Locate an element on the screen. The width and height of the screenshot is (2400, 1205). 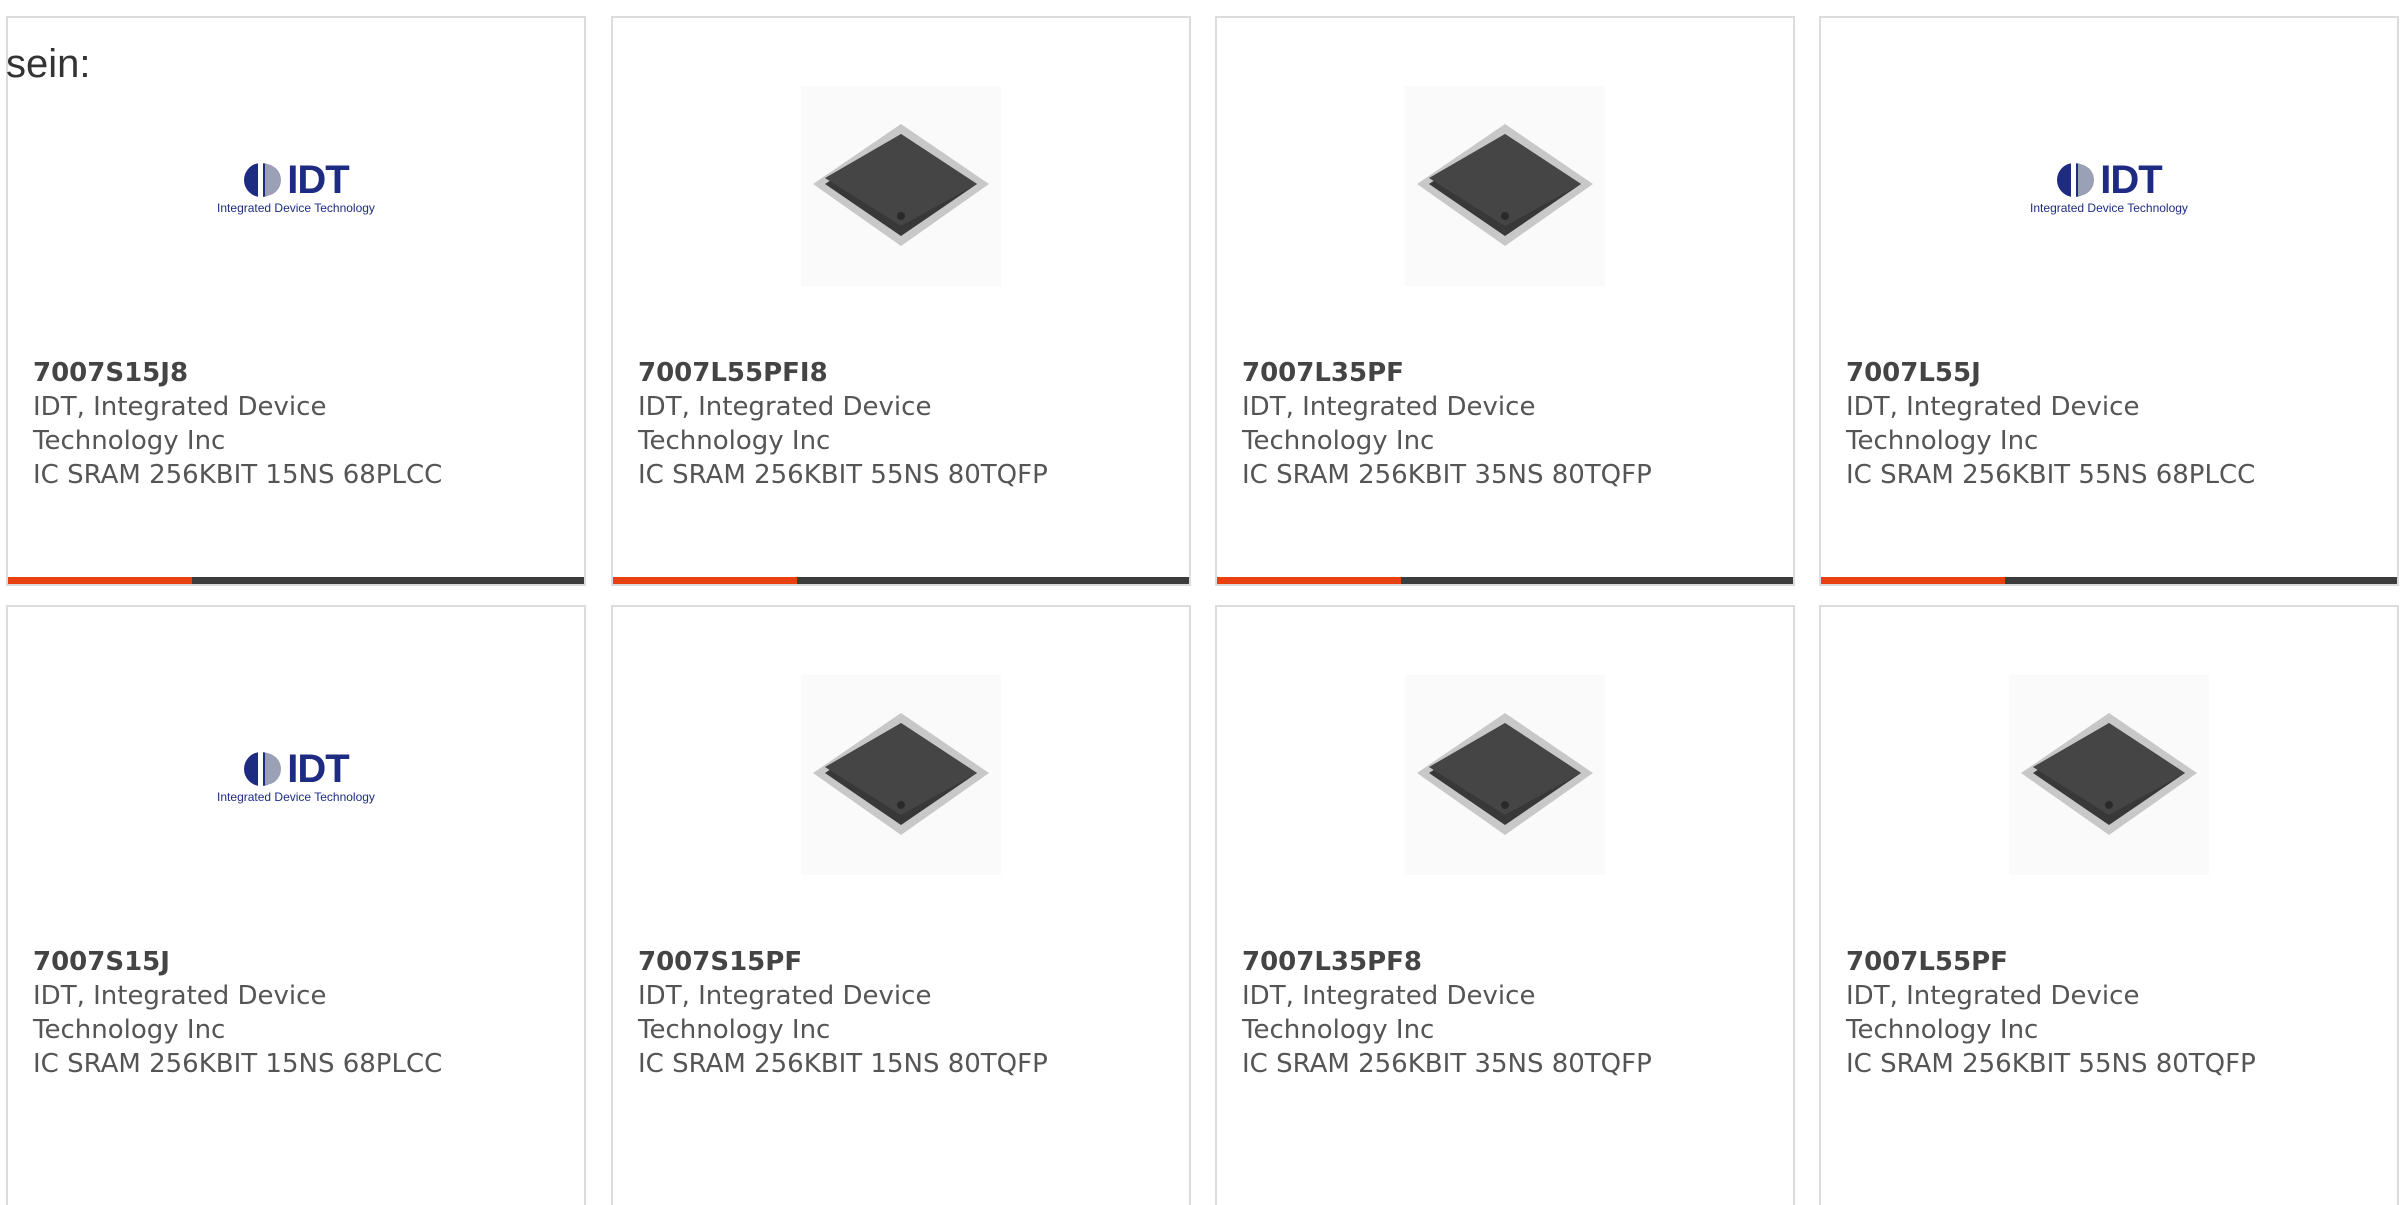
part-number: 7007L55PFI8 is located at coordinates (898, 373).